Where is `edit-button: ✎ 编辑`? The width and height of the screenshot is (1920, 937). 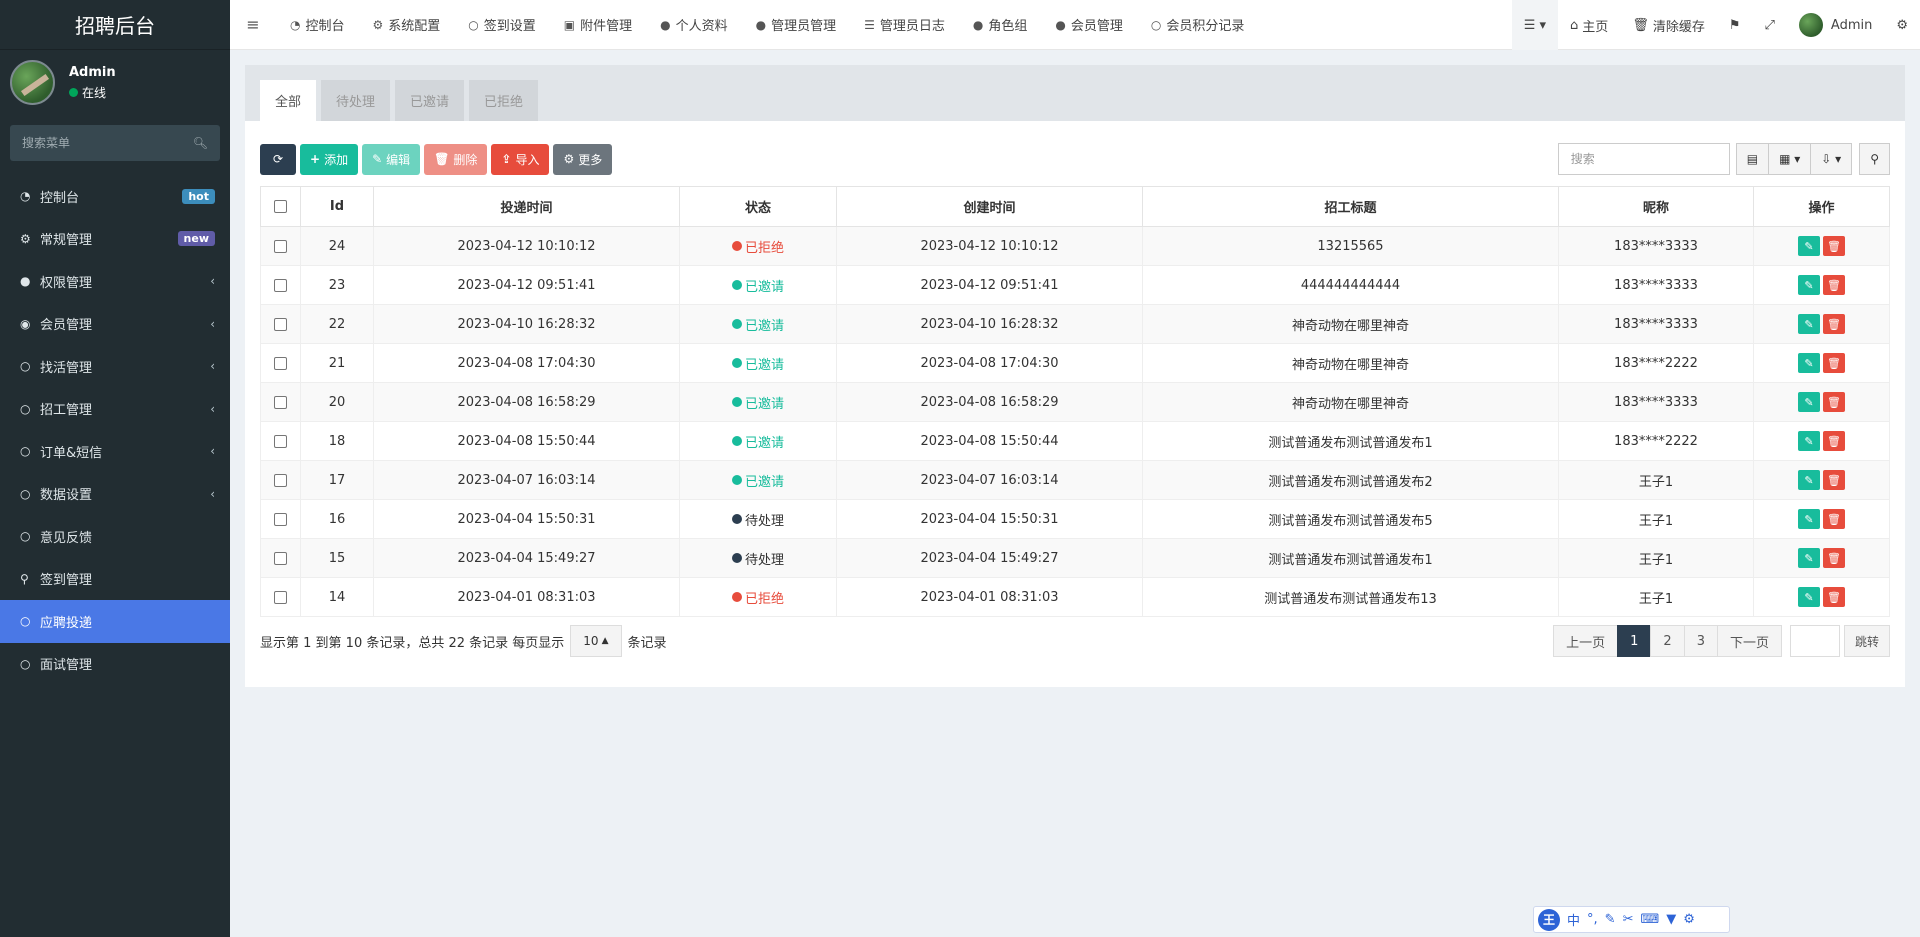 edit-button: ✎ 编辑 is located at coordinates (391, 159).